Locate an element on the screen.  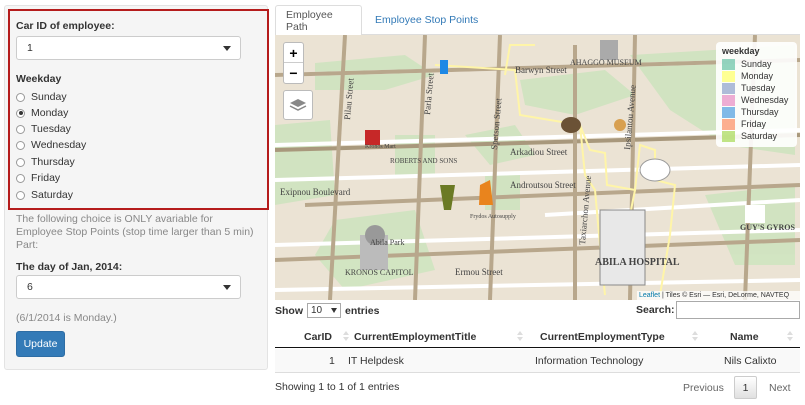
entries-label: entries is located at coordinates (362, 310).